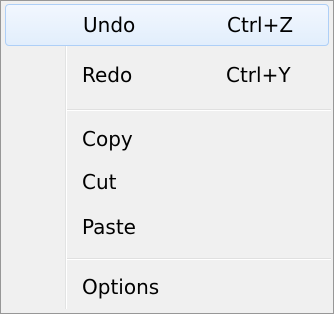 This screenshot has height=314, width=334. What do you see at coordinates (167, 227) in the screenshot?
I see `menu-item-paste: Paste` at bounding box center [167, 227].